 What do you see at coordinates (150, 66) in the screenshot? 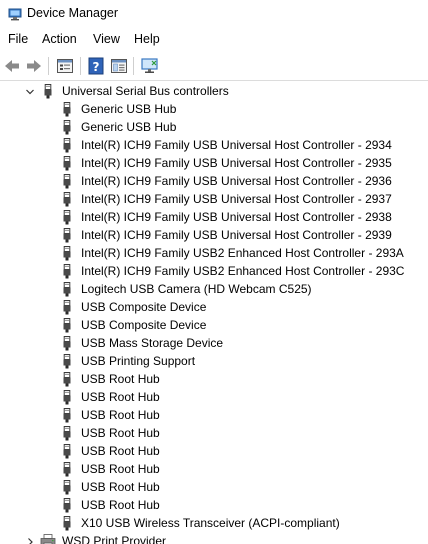
I see `monitor-scan-icon` at bounding box center [150, 66].